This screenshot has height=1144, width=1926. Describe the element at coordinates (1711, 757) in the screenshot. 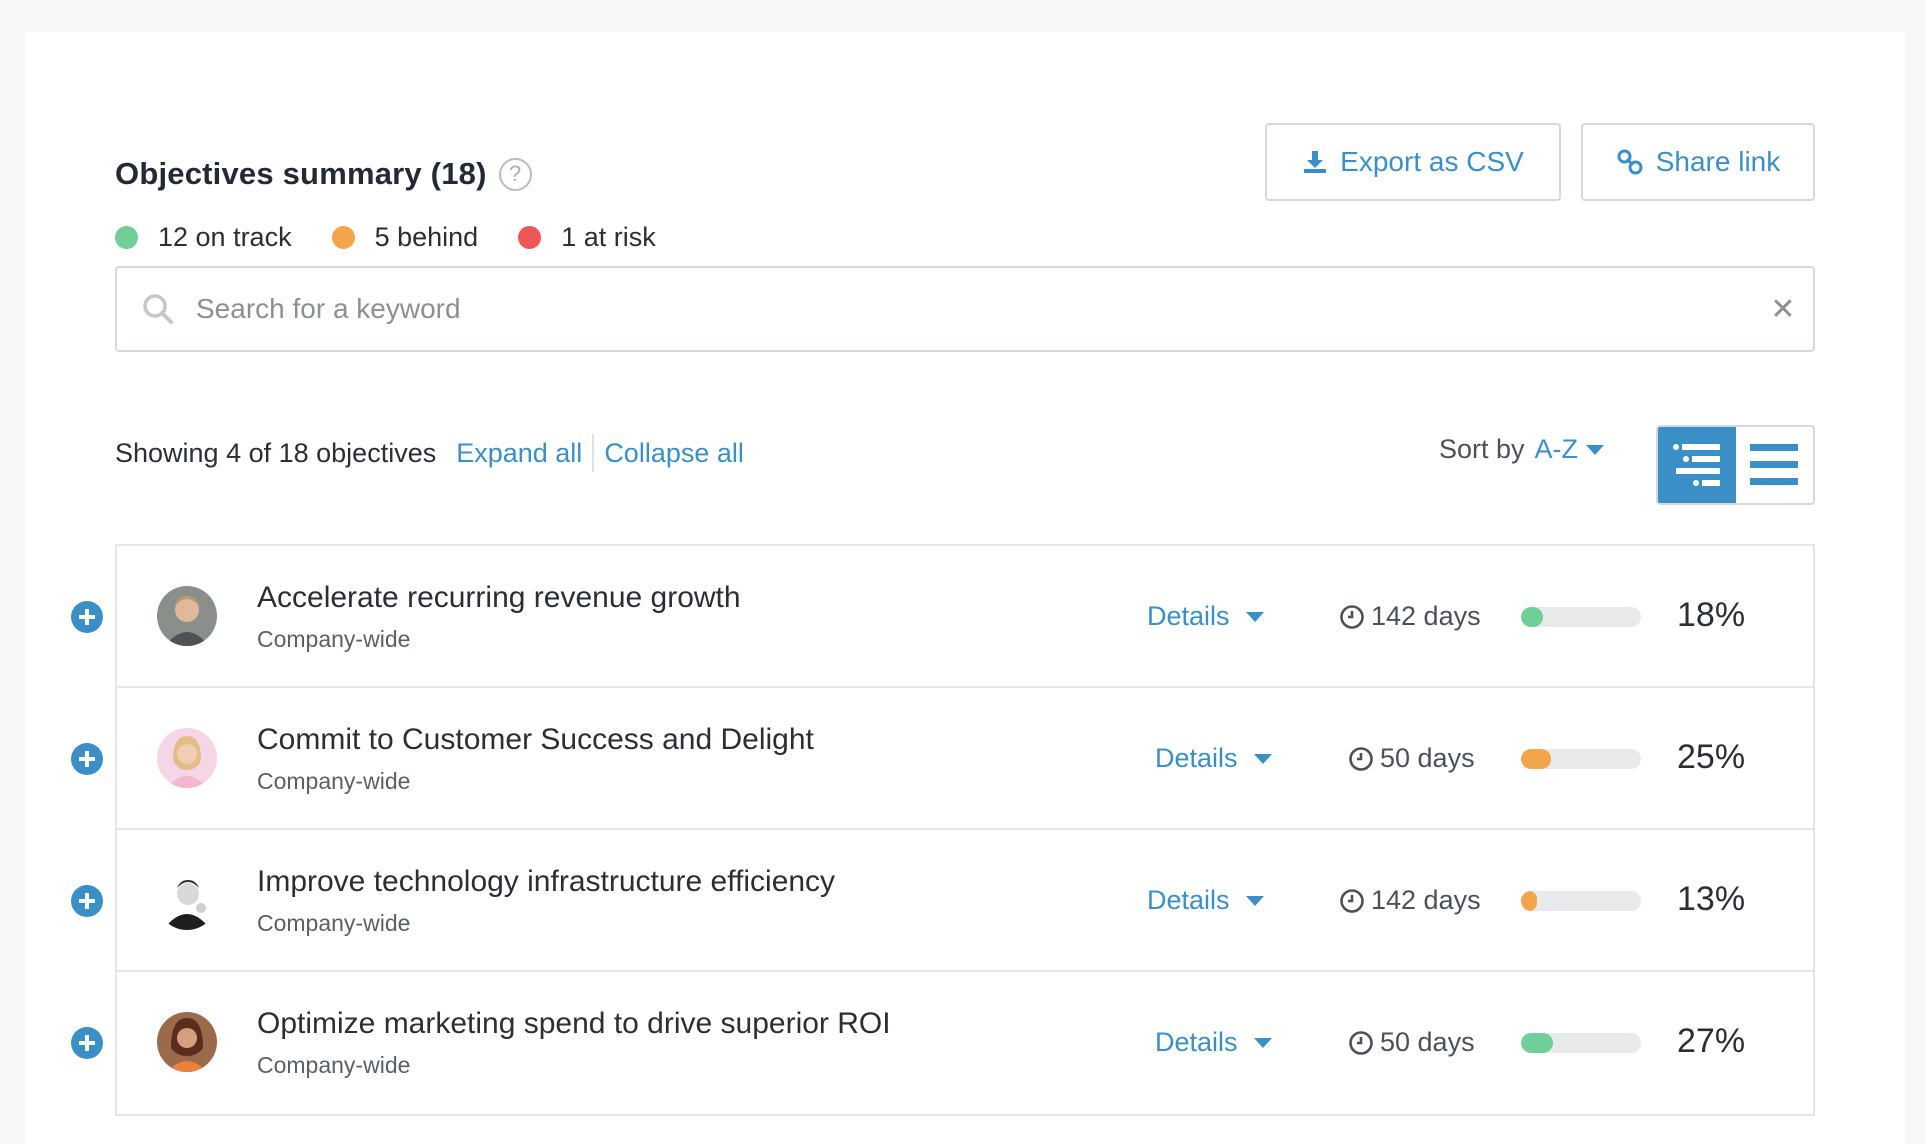

I see `progress-percent: 25%` at that location.